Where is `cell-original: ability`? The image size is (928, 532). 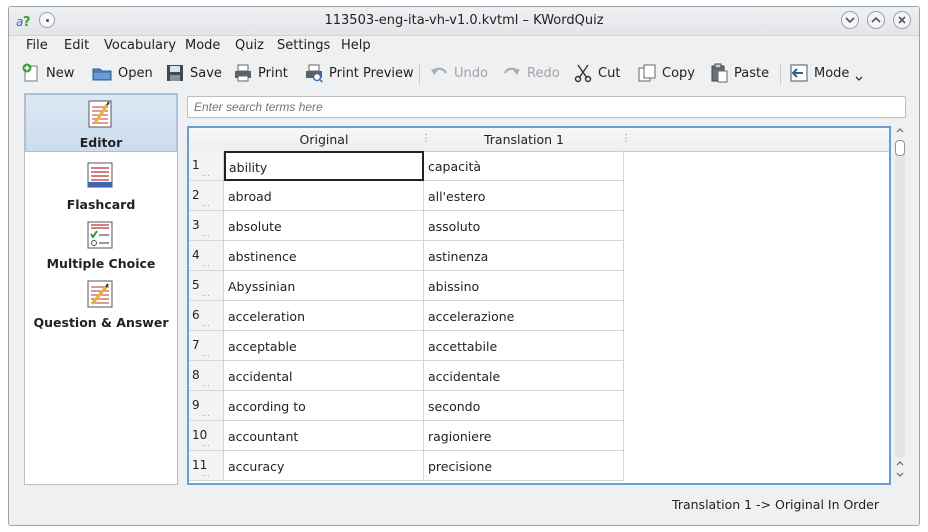
cell-original: ability is located at coordinates (324, 166).